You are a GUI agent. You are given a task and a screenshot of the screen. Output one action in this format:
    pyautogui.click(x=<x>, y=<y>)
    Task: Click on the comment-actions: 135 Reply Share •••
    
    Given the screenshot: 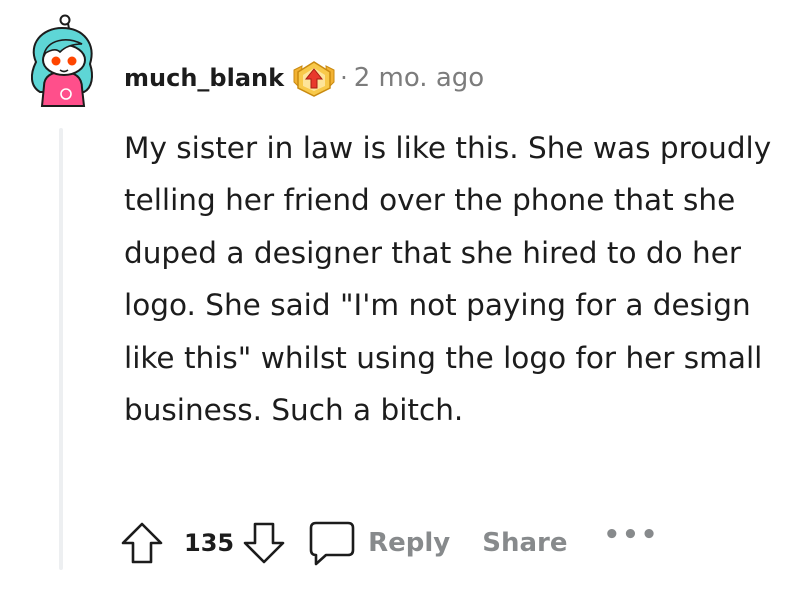 What is the action you would take?
    pyautogui.click(x=388, y=543)
    